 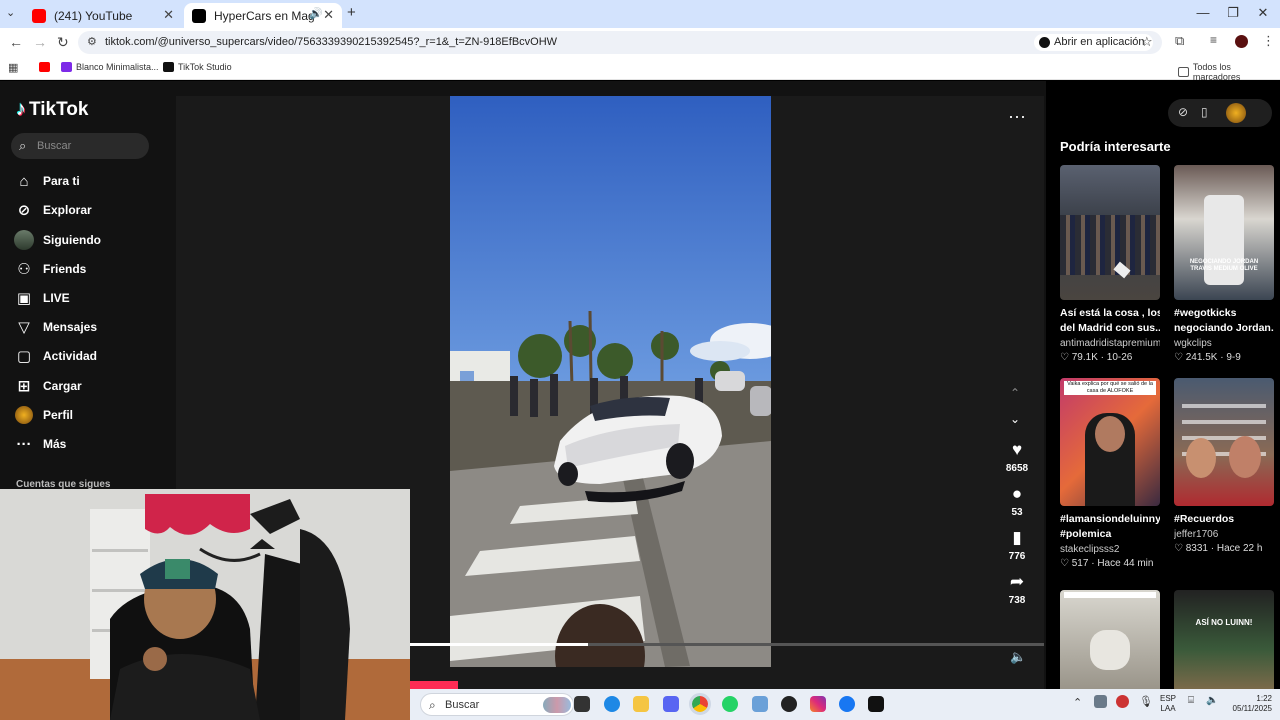 What do you see at coordinates (557, 705) in the screenshot?
I see `search-highlight-icon` at bounding box center [557, 705].